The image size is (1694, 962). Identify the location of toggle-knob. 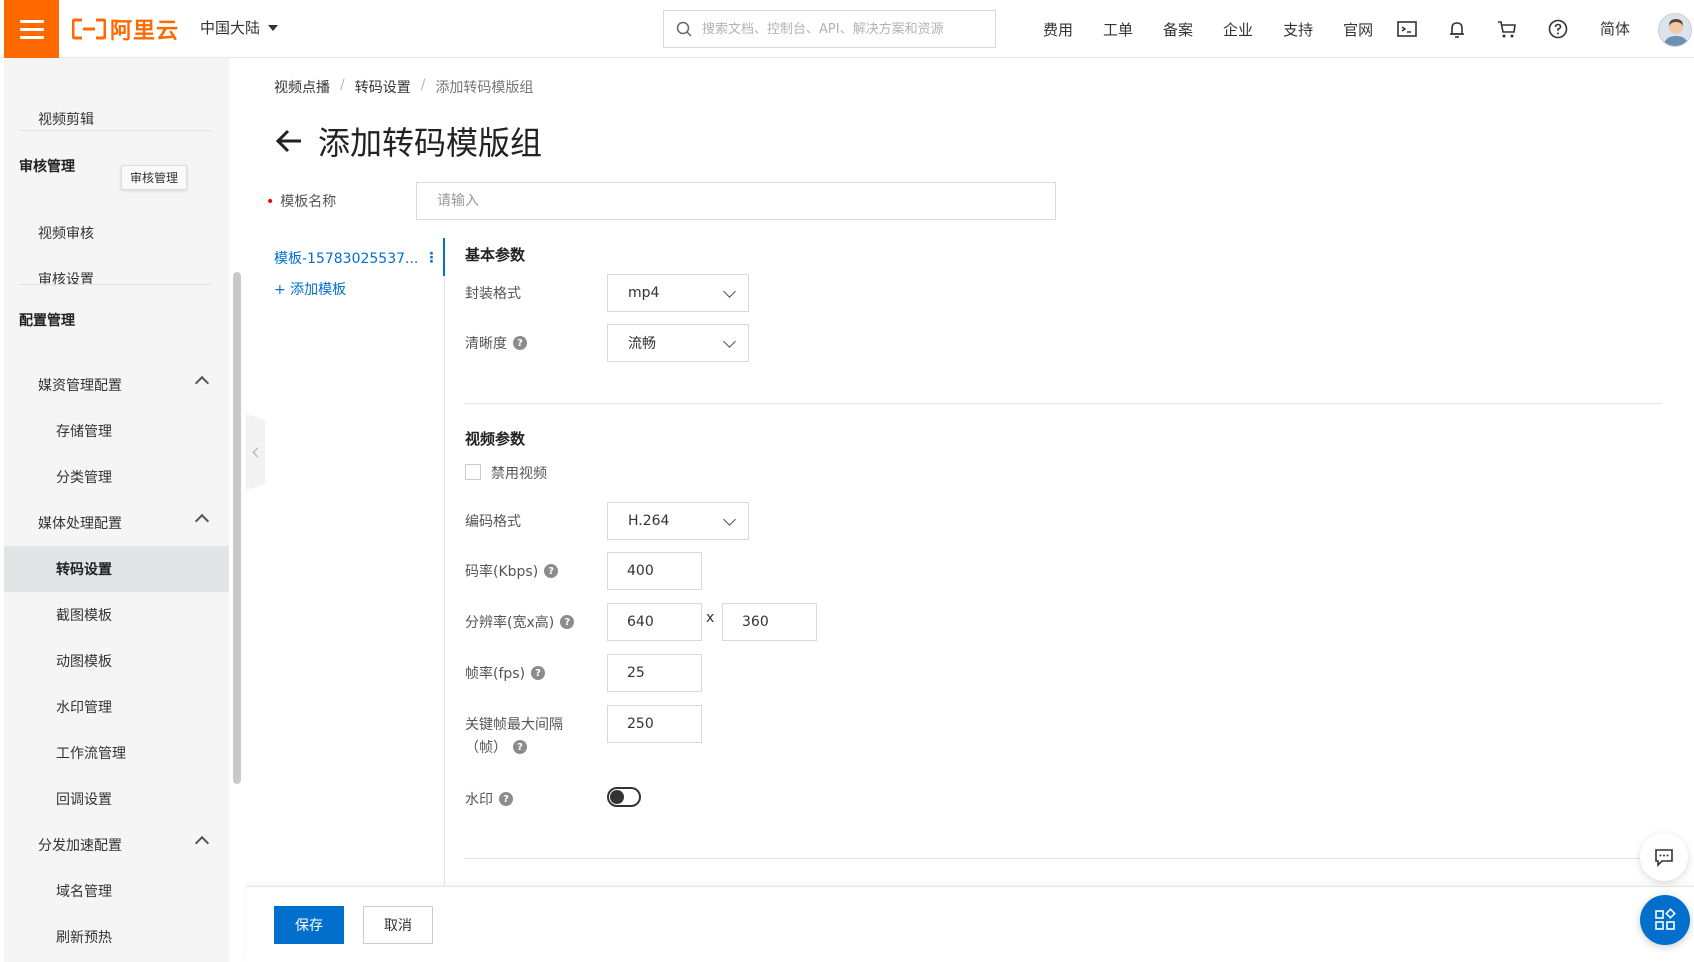
(617, 797).